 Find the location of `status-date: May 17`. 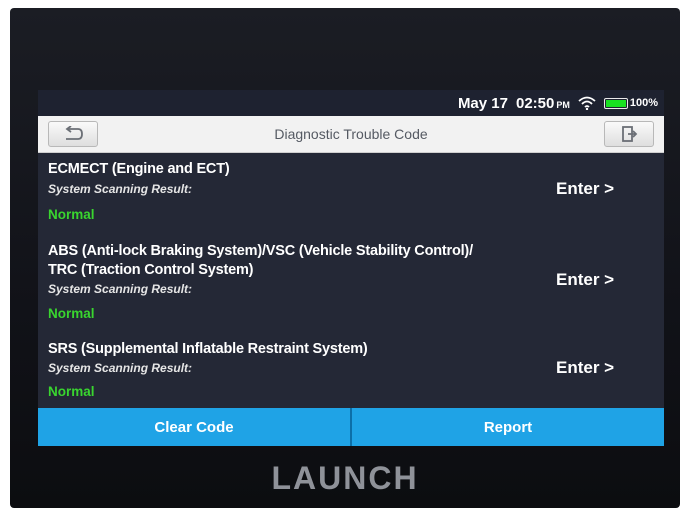

status-date: May 17 is located at coordinates (482, 103).